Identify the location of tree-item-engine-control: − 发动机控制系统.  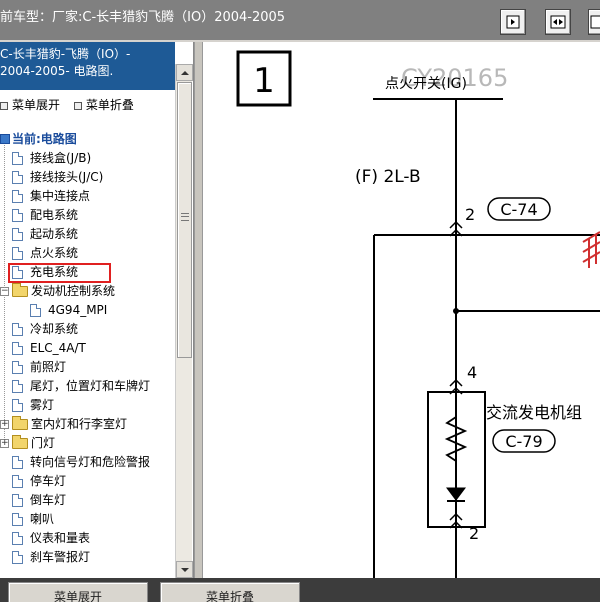
(87, 291).